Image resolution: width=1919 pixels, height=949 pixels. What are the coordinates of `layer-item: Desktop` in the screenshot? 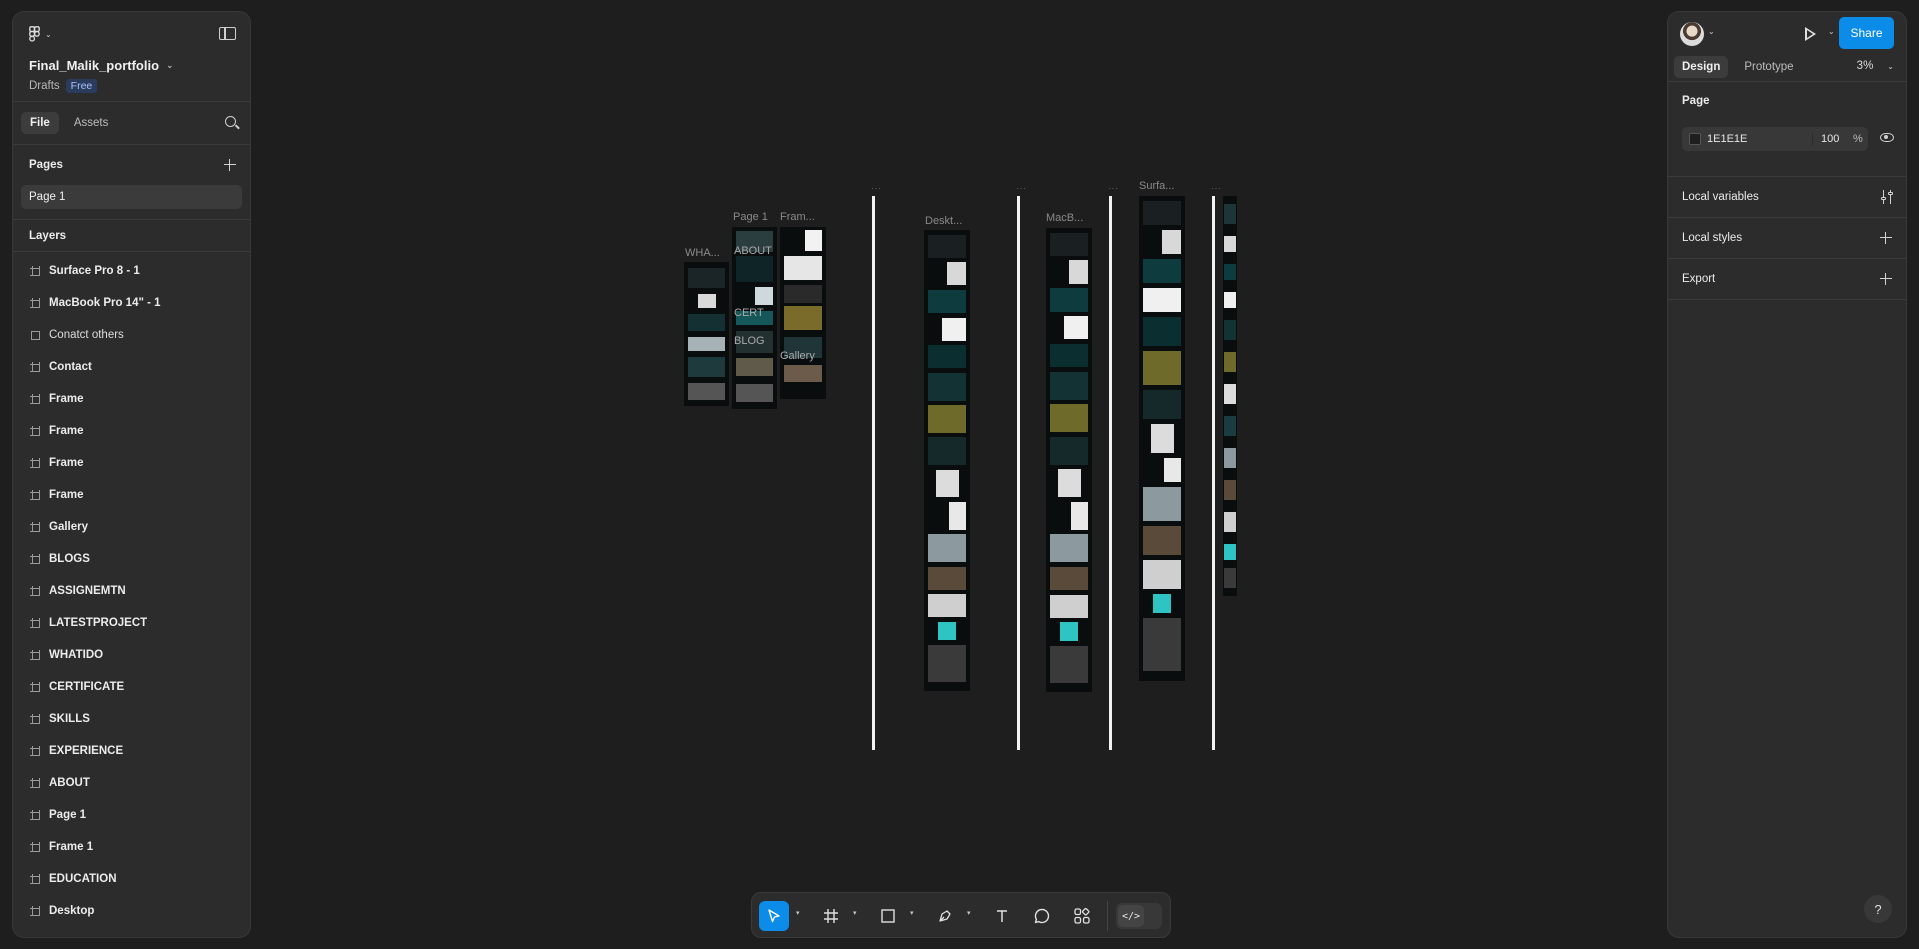 It's located at (131, 911).